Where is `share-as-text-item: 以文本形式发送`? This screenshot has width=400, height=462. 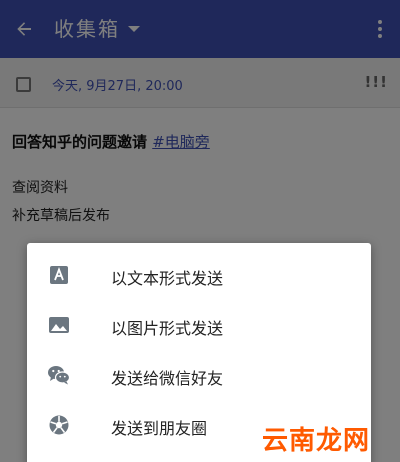 share-as-text-item: 以文本形式发送 is located at coordinates (199, 275).